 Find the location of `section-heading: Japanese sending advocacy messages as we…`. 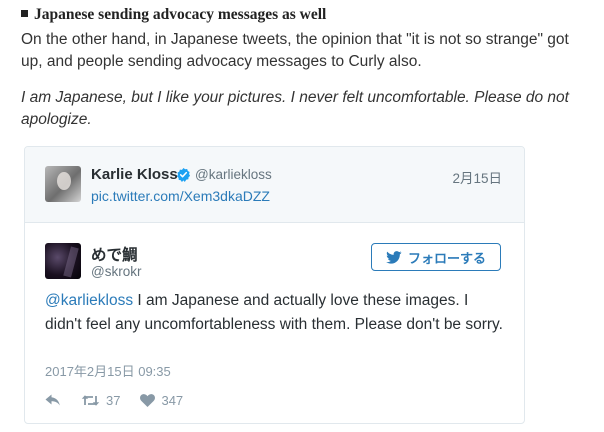

section-heading: Japanese sending advocacy messages as we… is located at coordinates (173, 15).